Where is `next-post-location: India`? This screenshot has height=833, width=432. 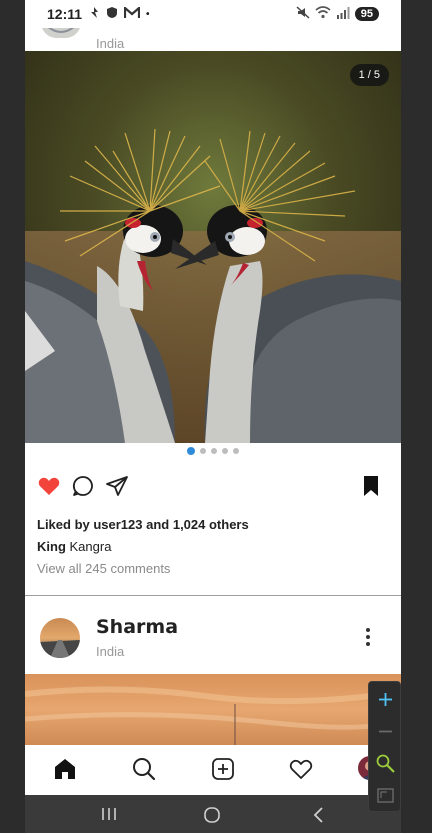 next-post-location: India is located at coordinates (110, 651).